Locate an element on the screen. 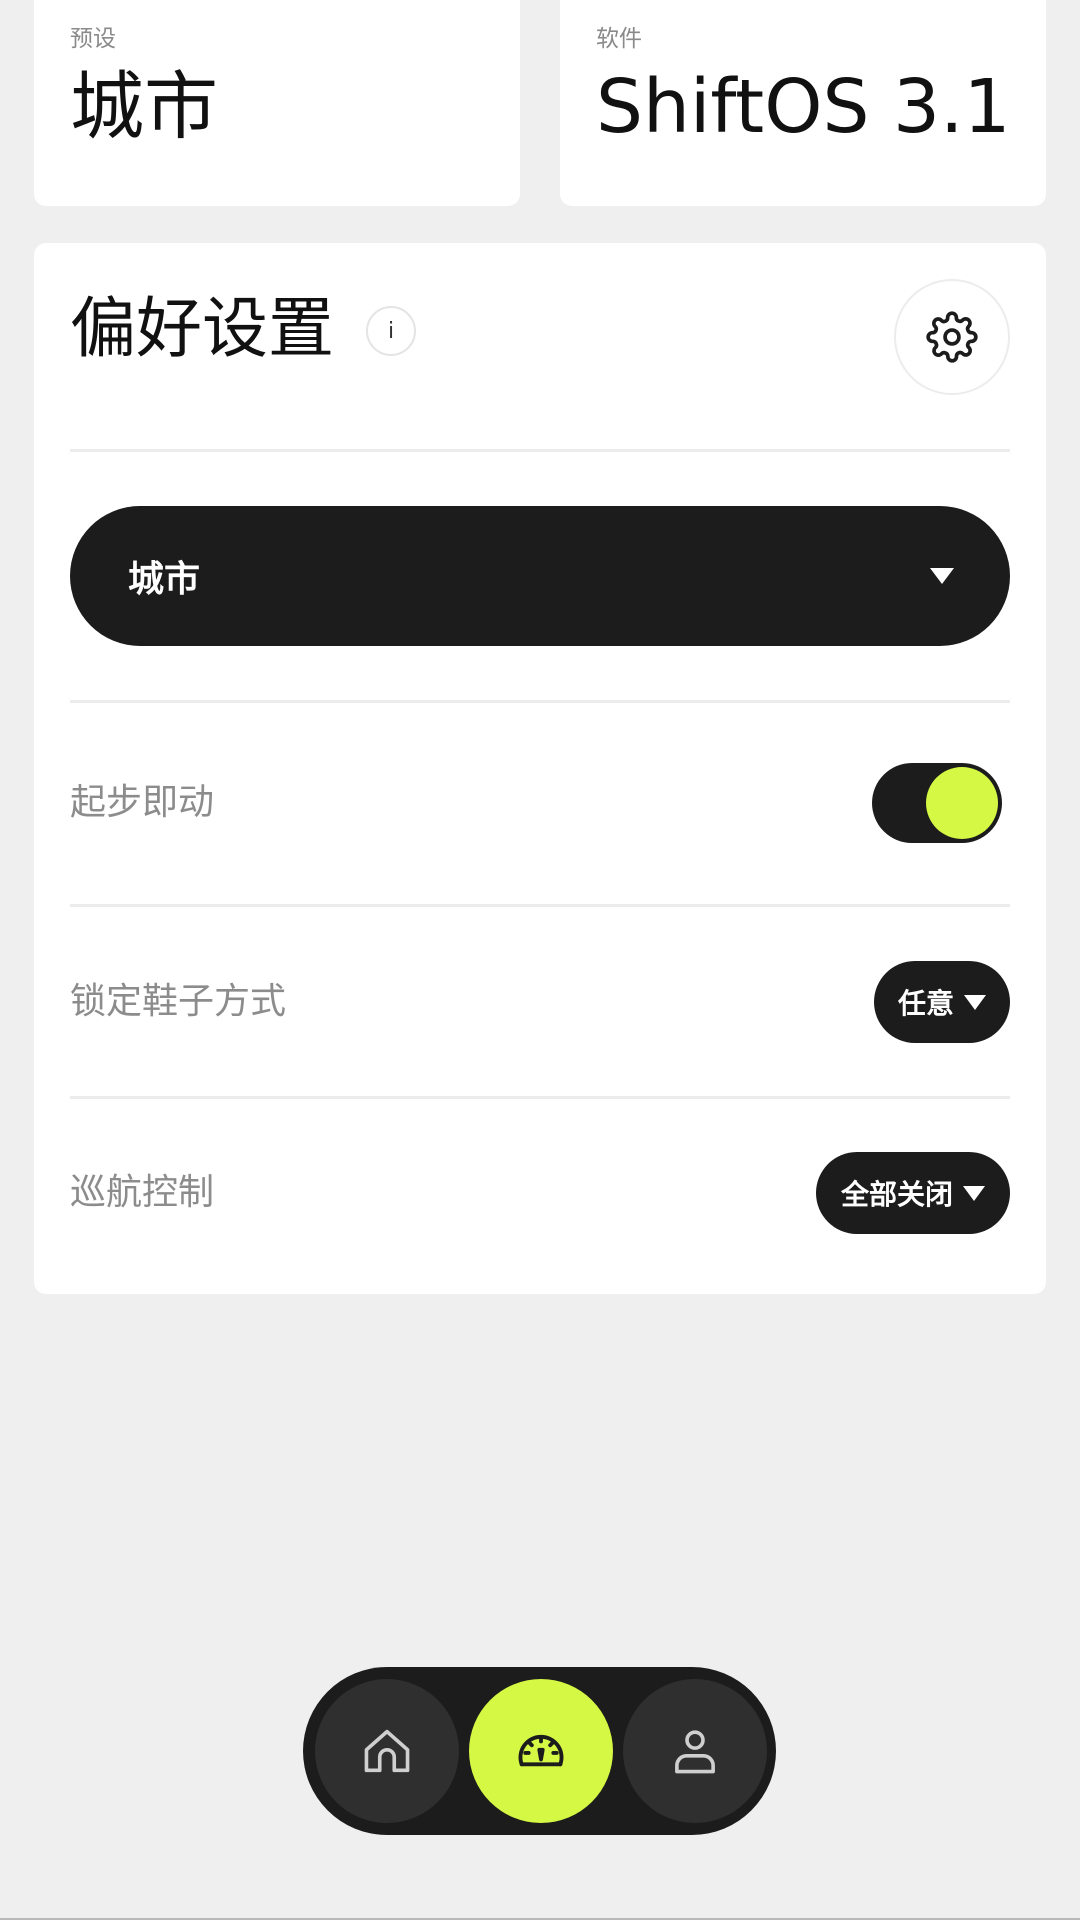  preset-value: 城市 is located at coordinates (144, 107).